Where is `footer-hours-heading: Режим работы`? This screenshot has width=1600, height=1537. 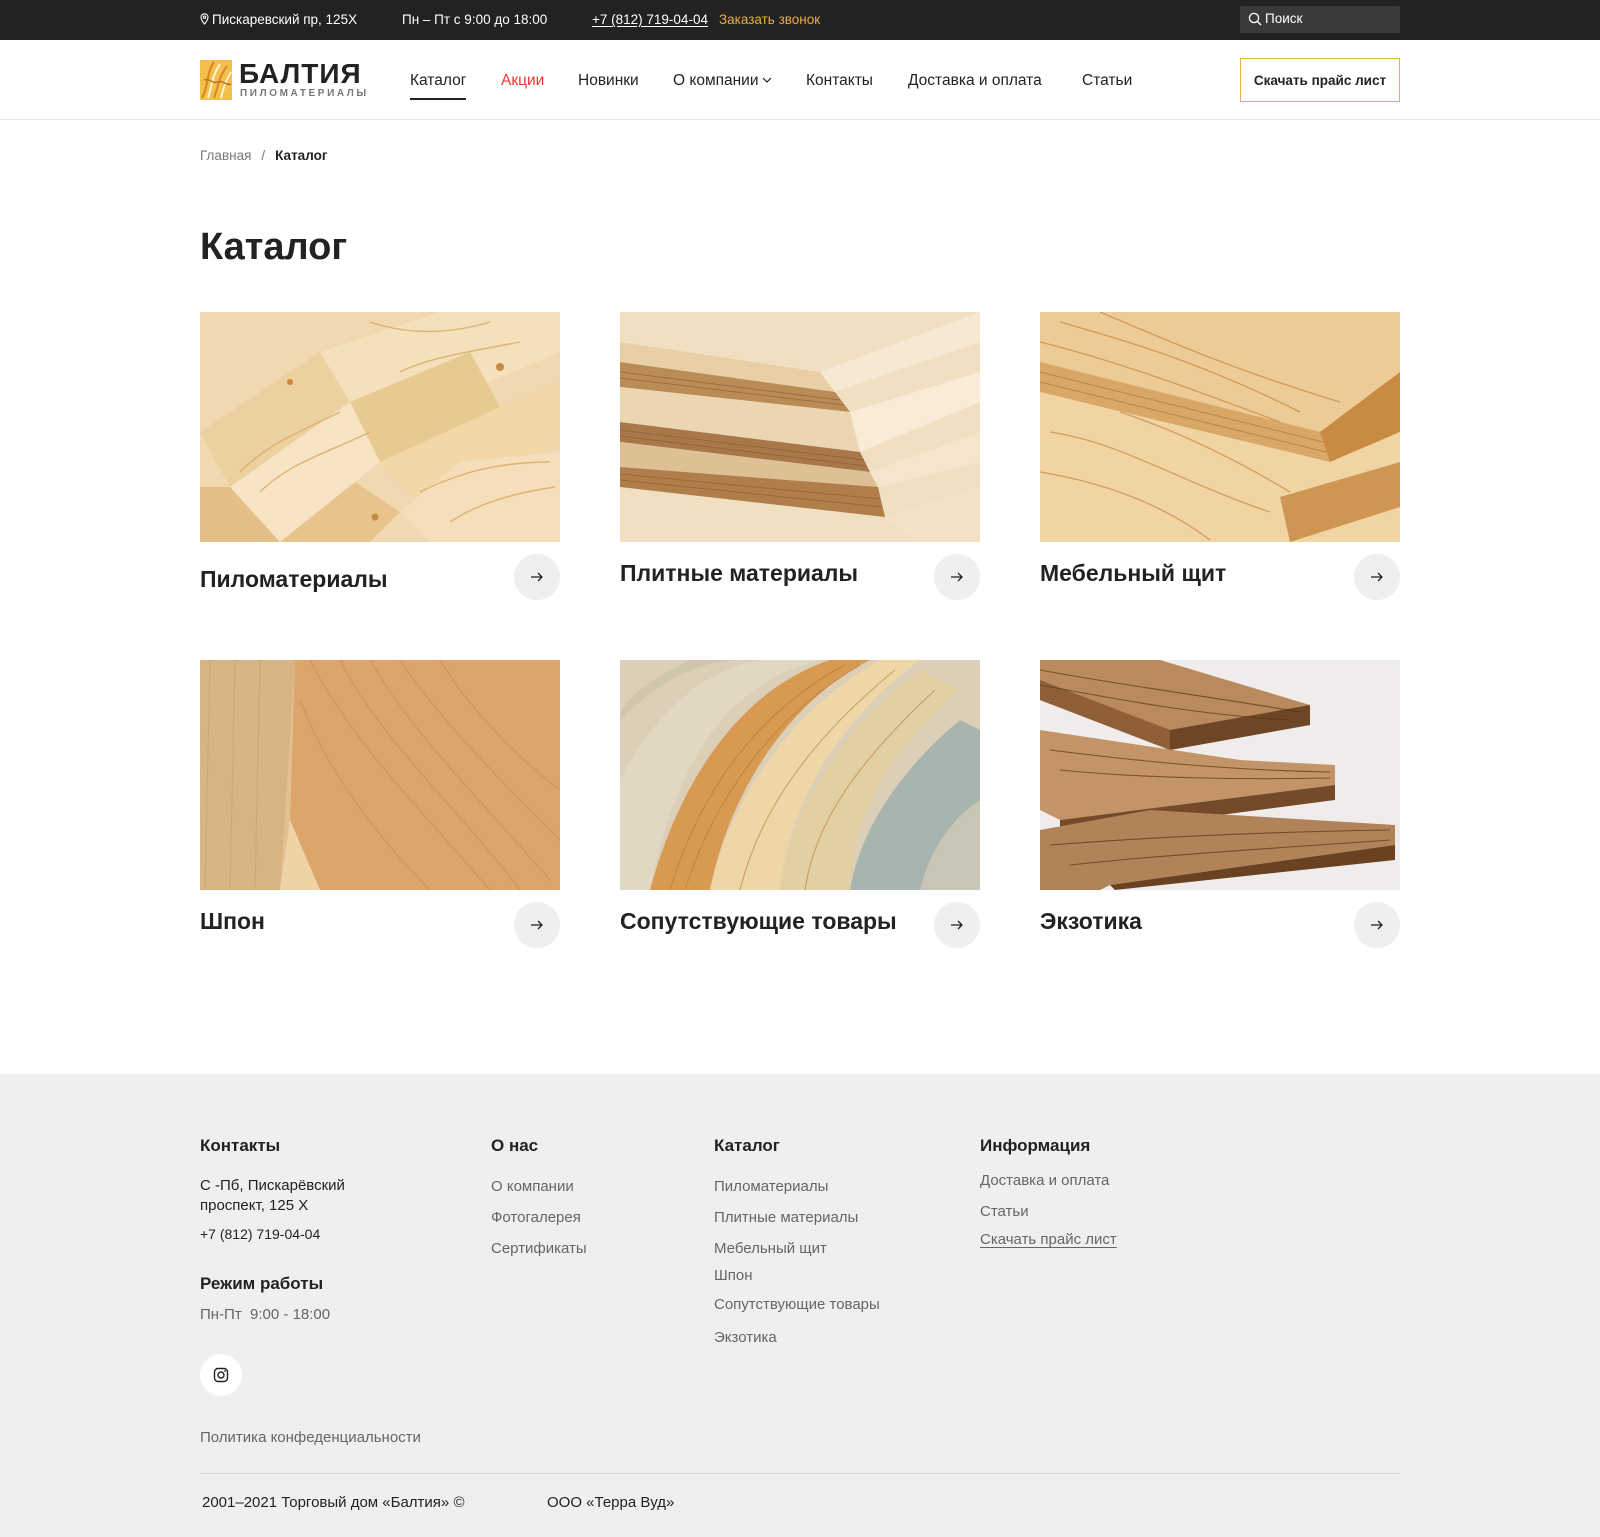
footer-hours-heading: Режим работы is located at coordinates (262, 1283).